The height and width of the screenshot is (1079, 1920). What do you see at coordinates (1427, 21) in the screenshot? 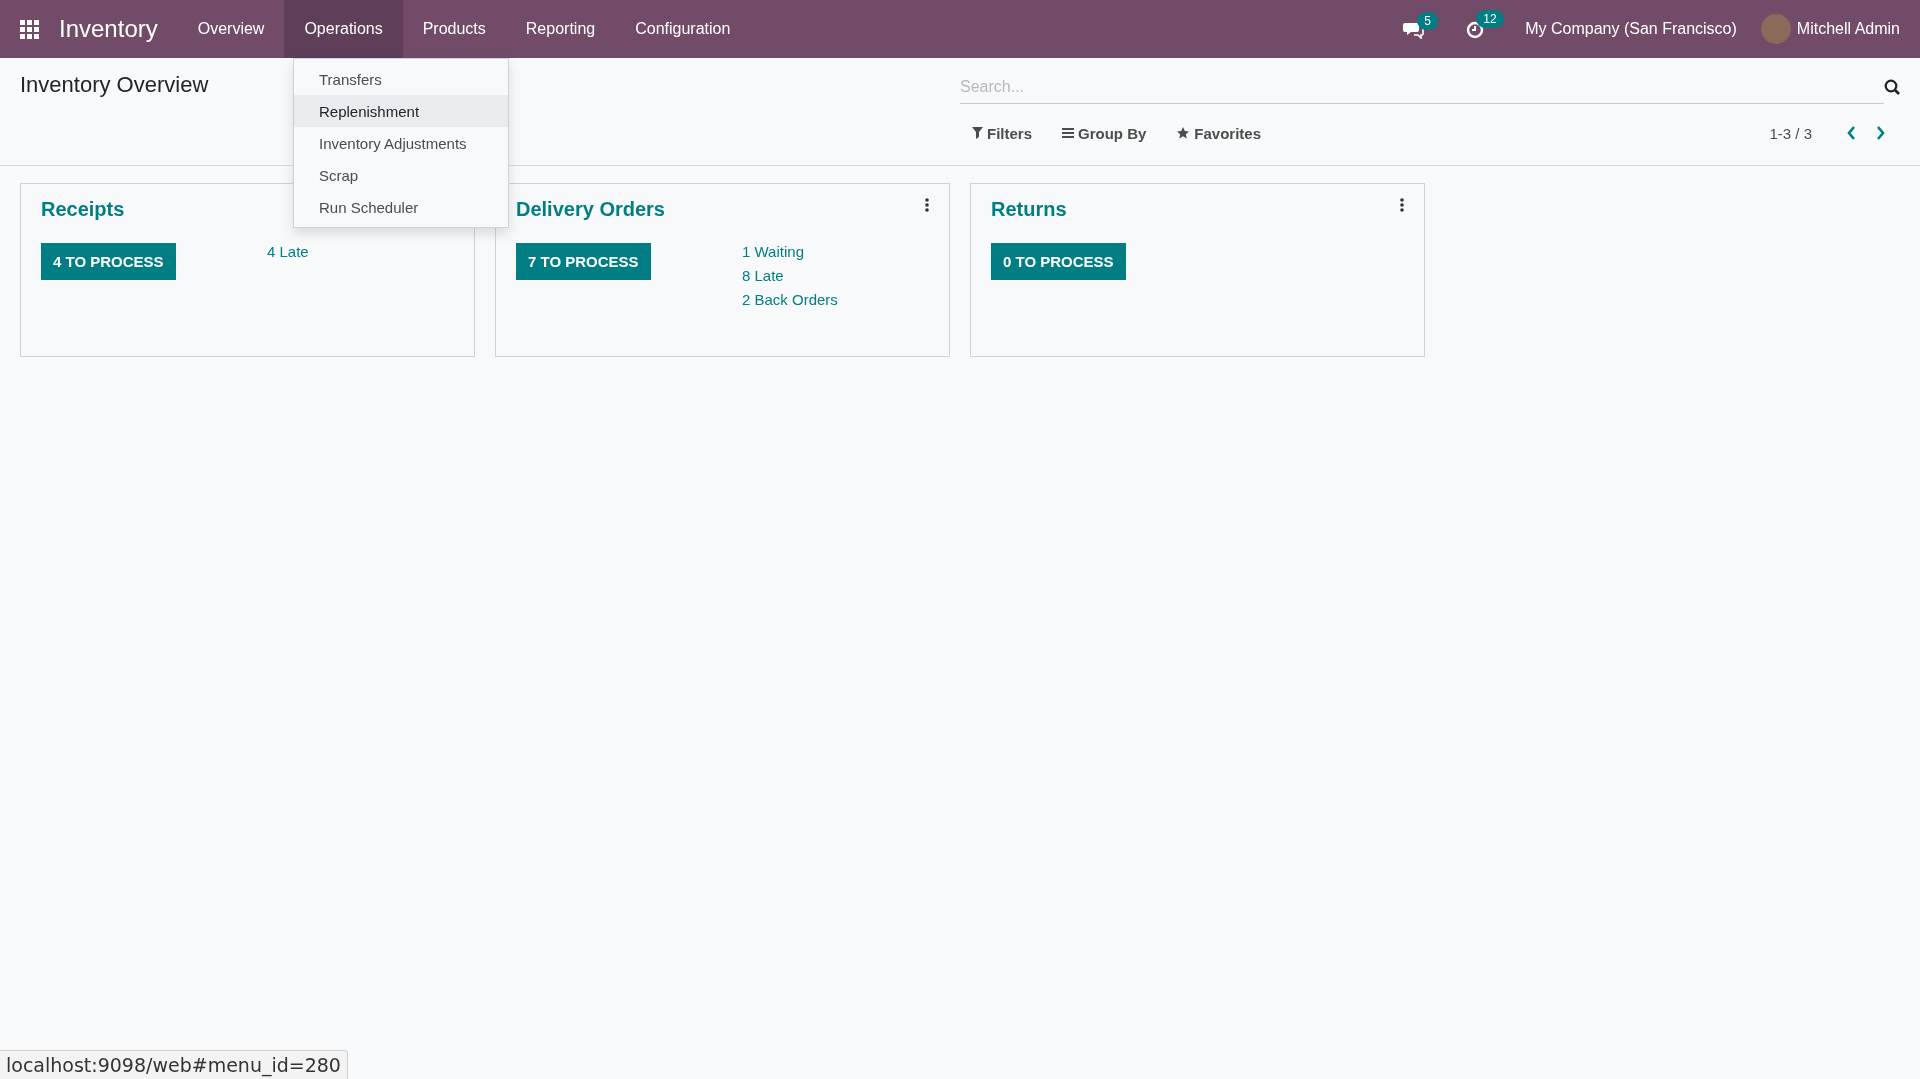
I see `message-count-badge: 5` at bounding box center [1427, 21].